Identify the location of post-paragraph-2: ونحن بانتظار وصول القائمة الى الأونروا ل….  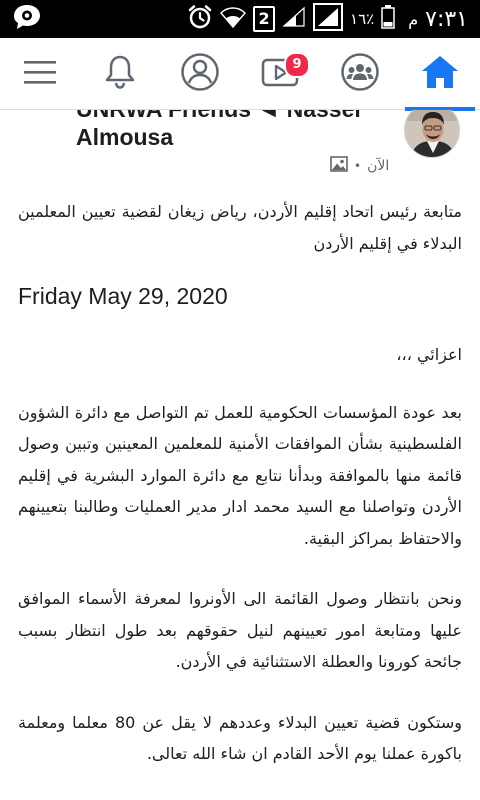
(240, 630).